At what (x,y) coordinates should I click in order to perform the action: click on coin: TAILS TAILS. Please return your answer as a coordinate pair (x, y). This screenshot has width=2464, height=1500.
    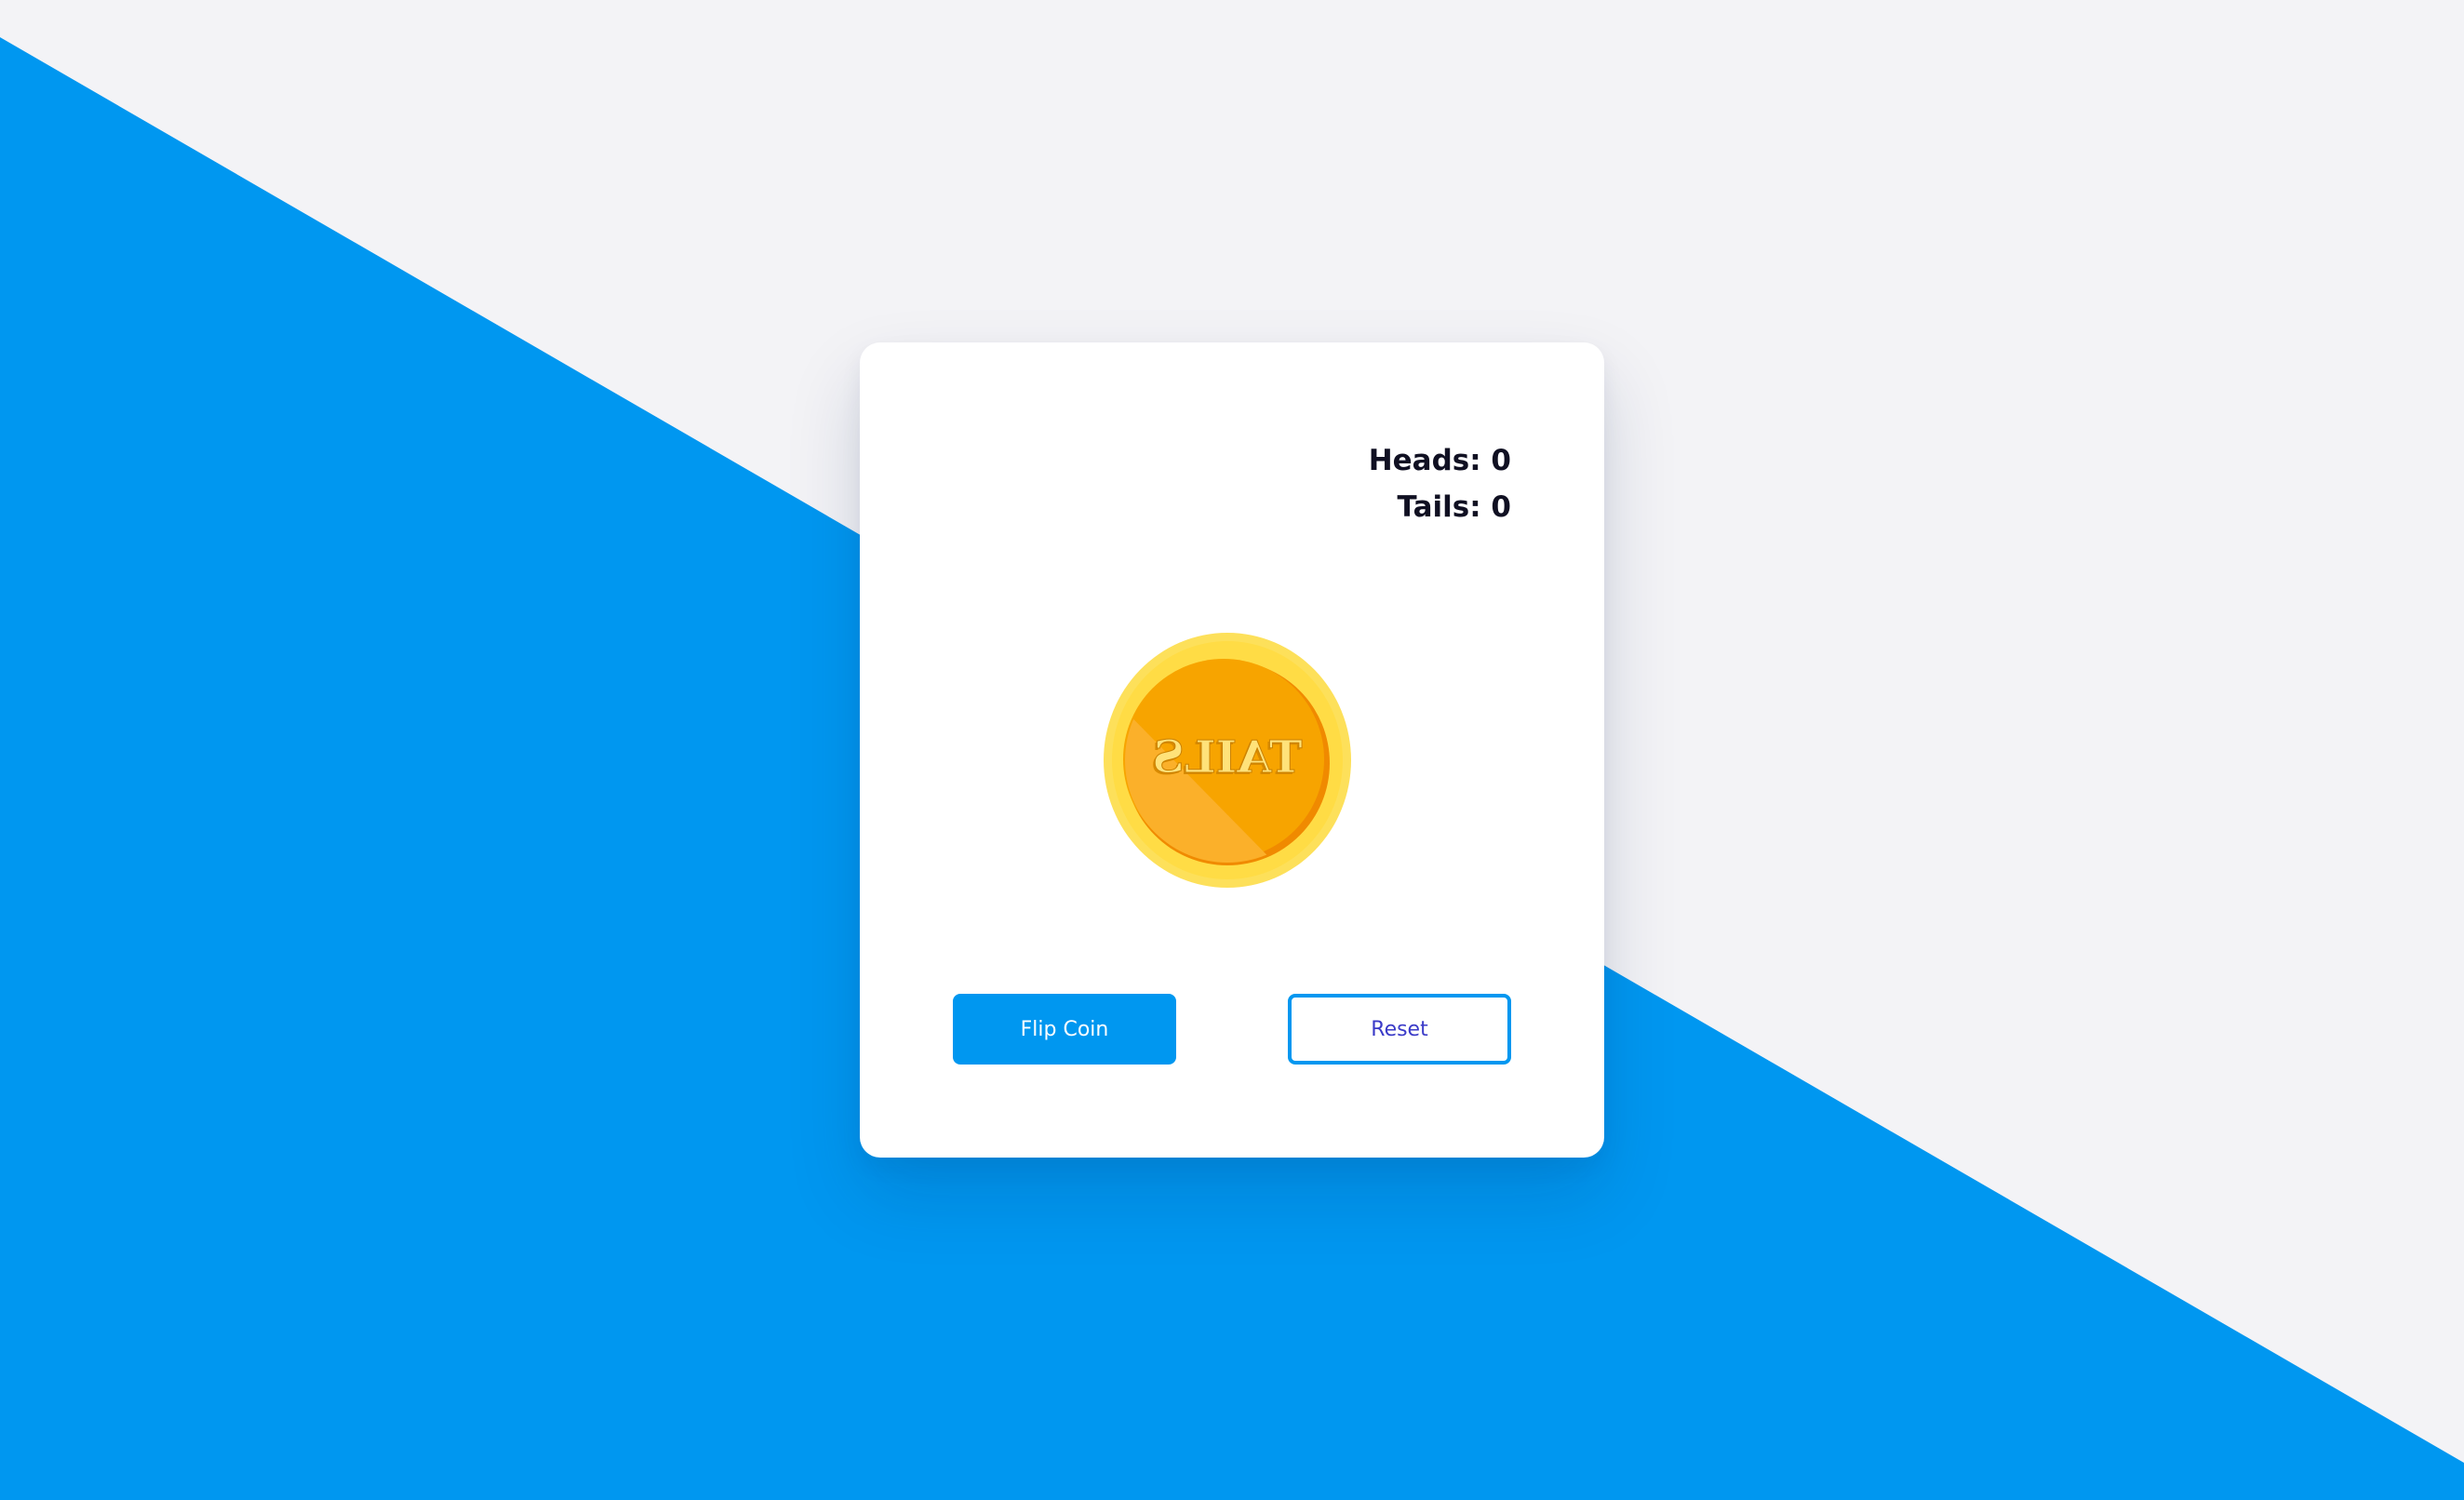
    Looking at the image, I should click on (1228, 760).